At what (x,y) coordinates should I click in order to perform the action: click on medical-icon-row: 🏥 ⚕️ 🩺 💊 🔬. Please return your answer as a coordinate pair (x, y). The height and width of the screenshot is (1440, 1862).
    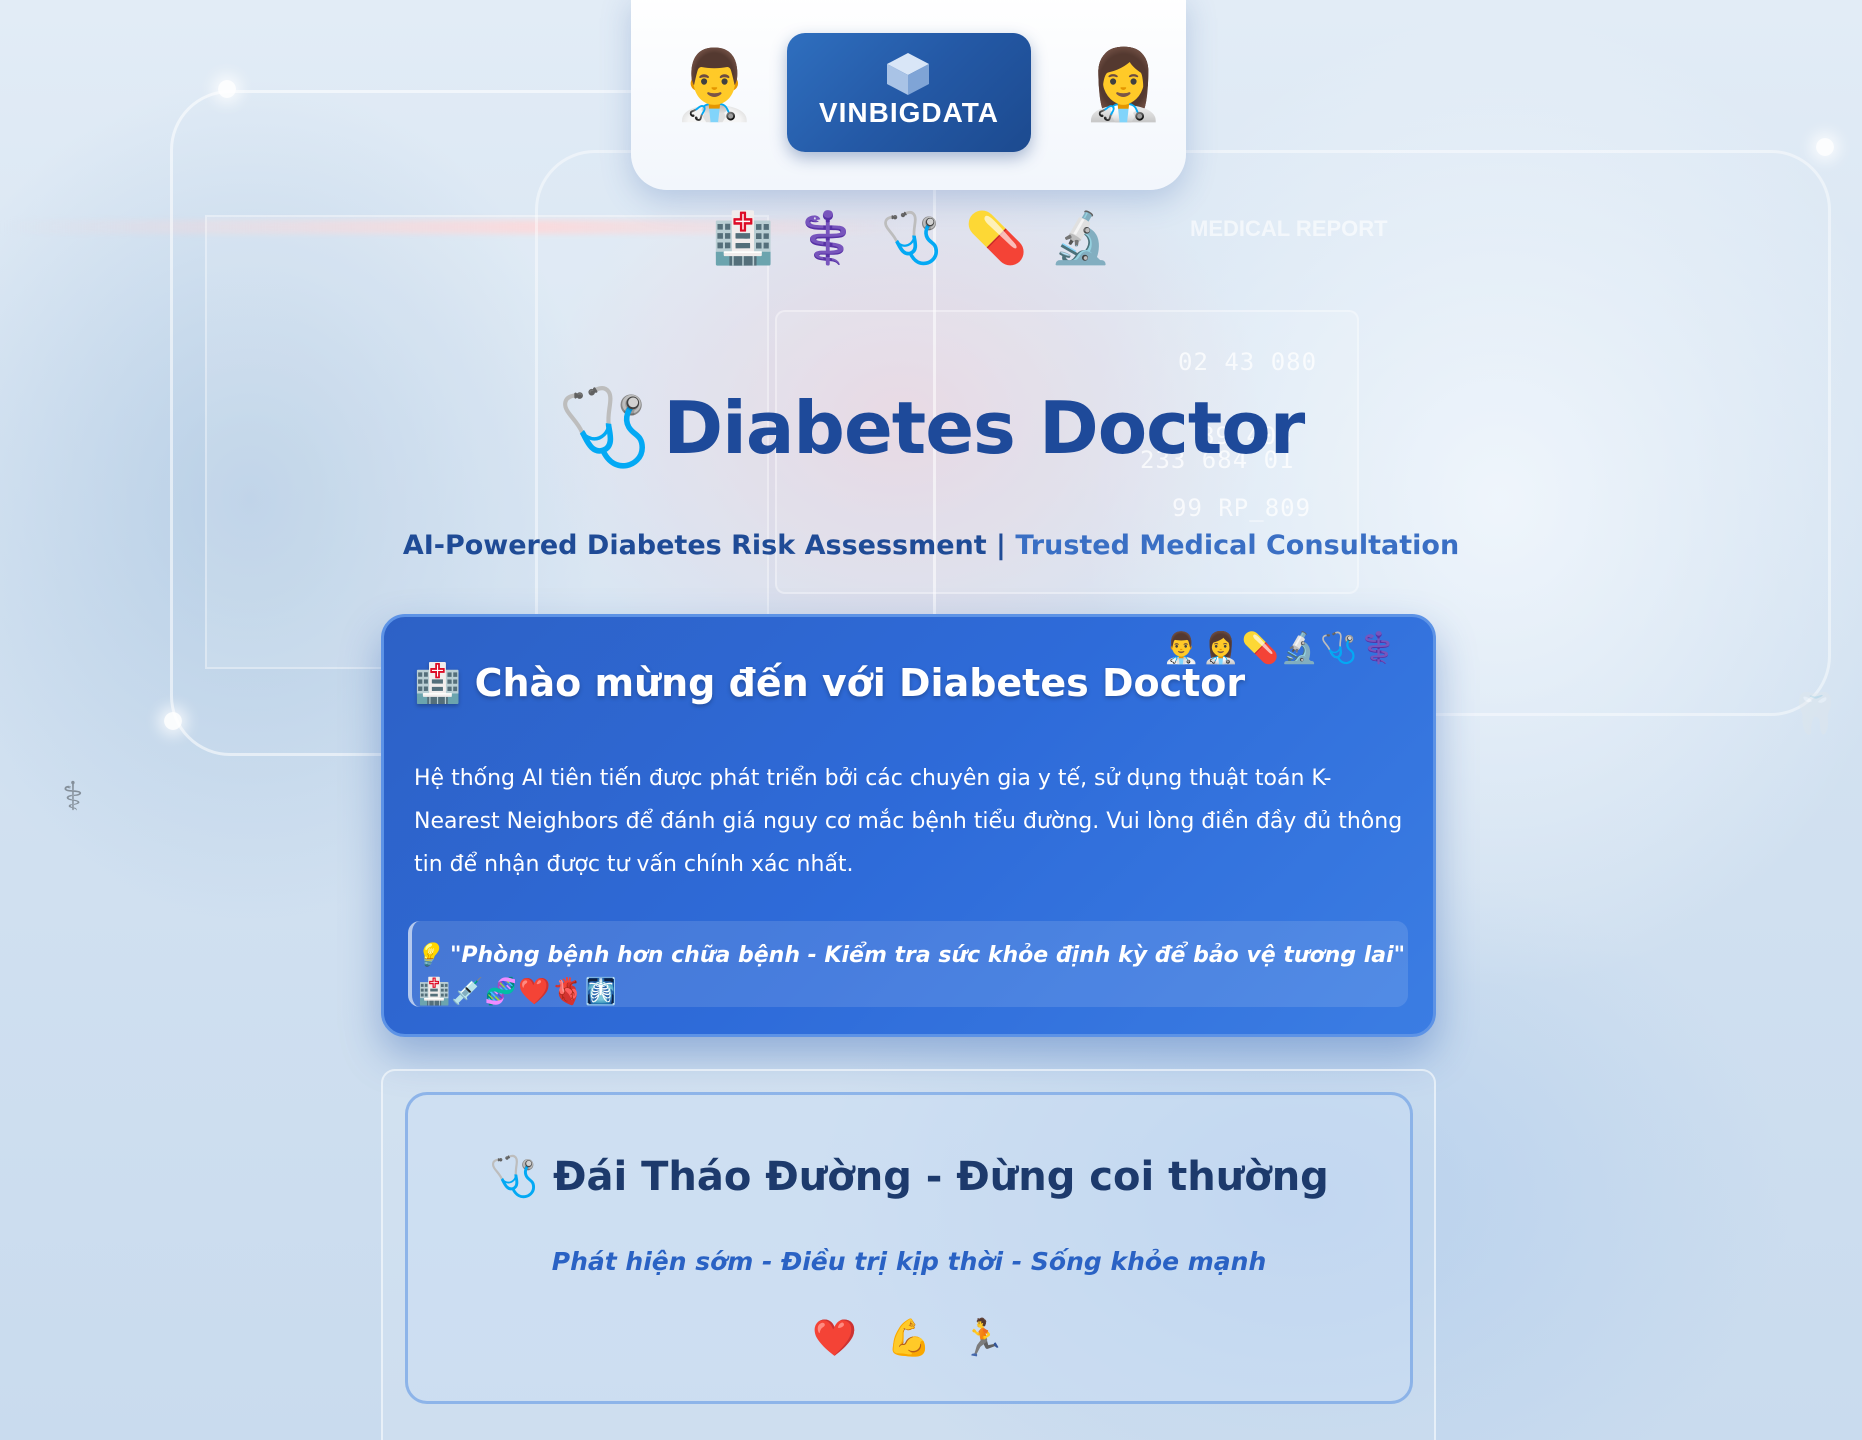
    Looking at the image, I should click on (912, 238).